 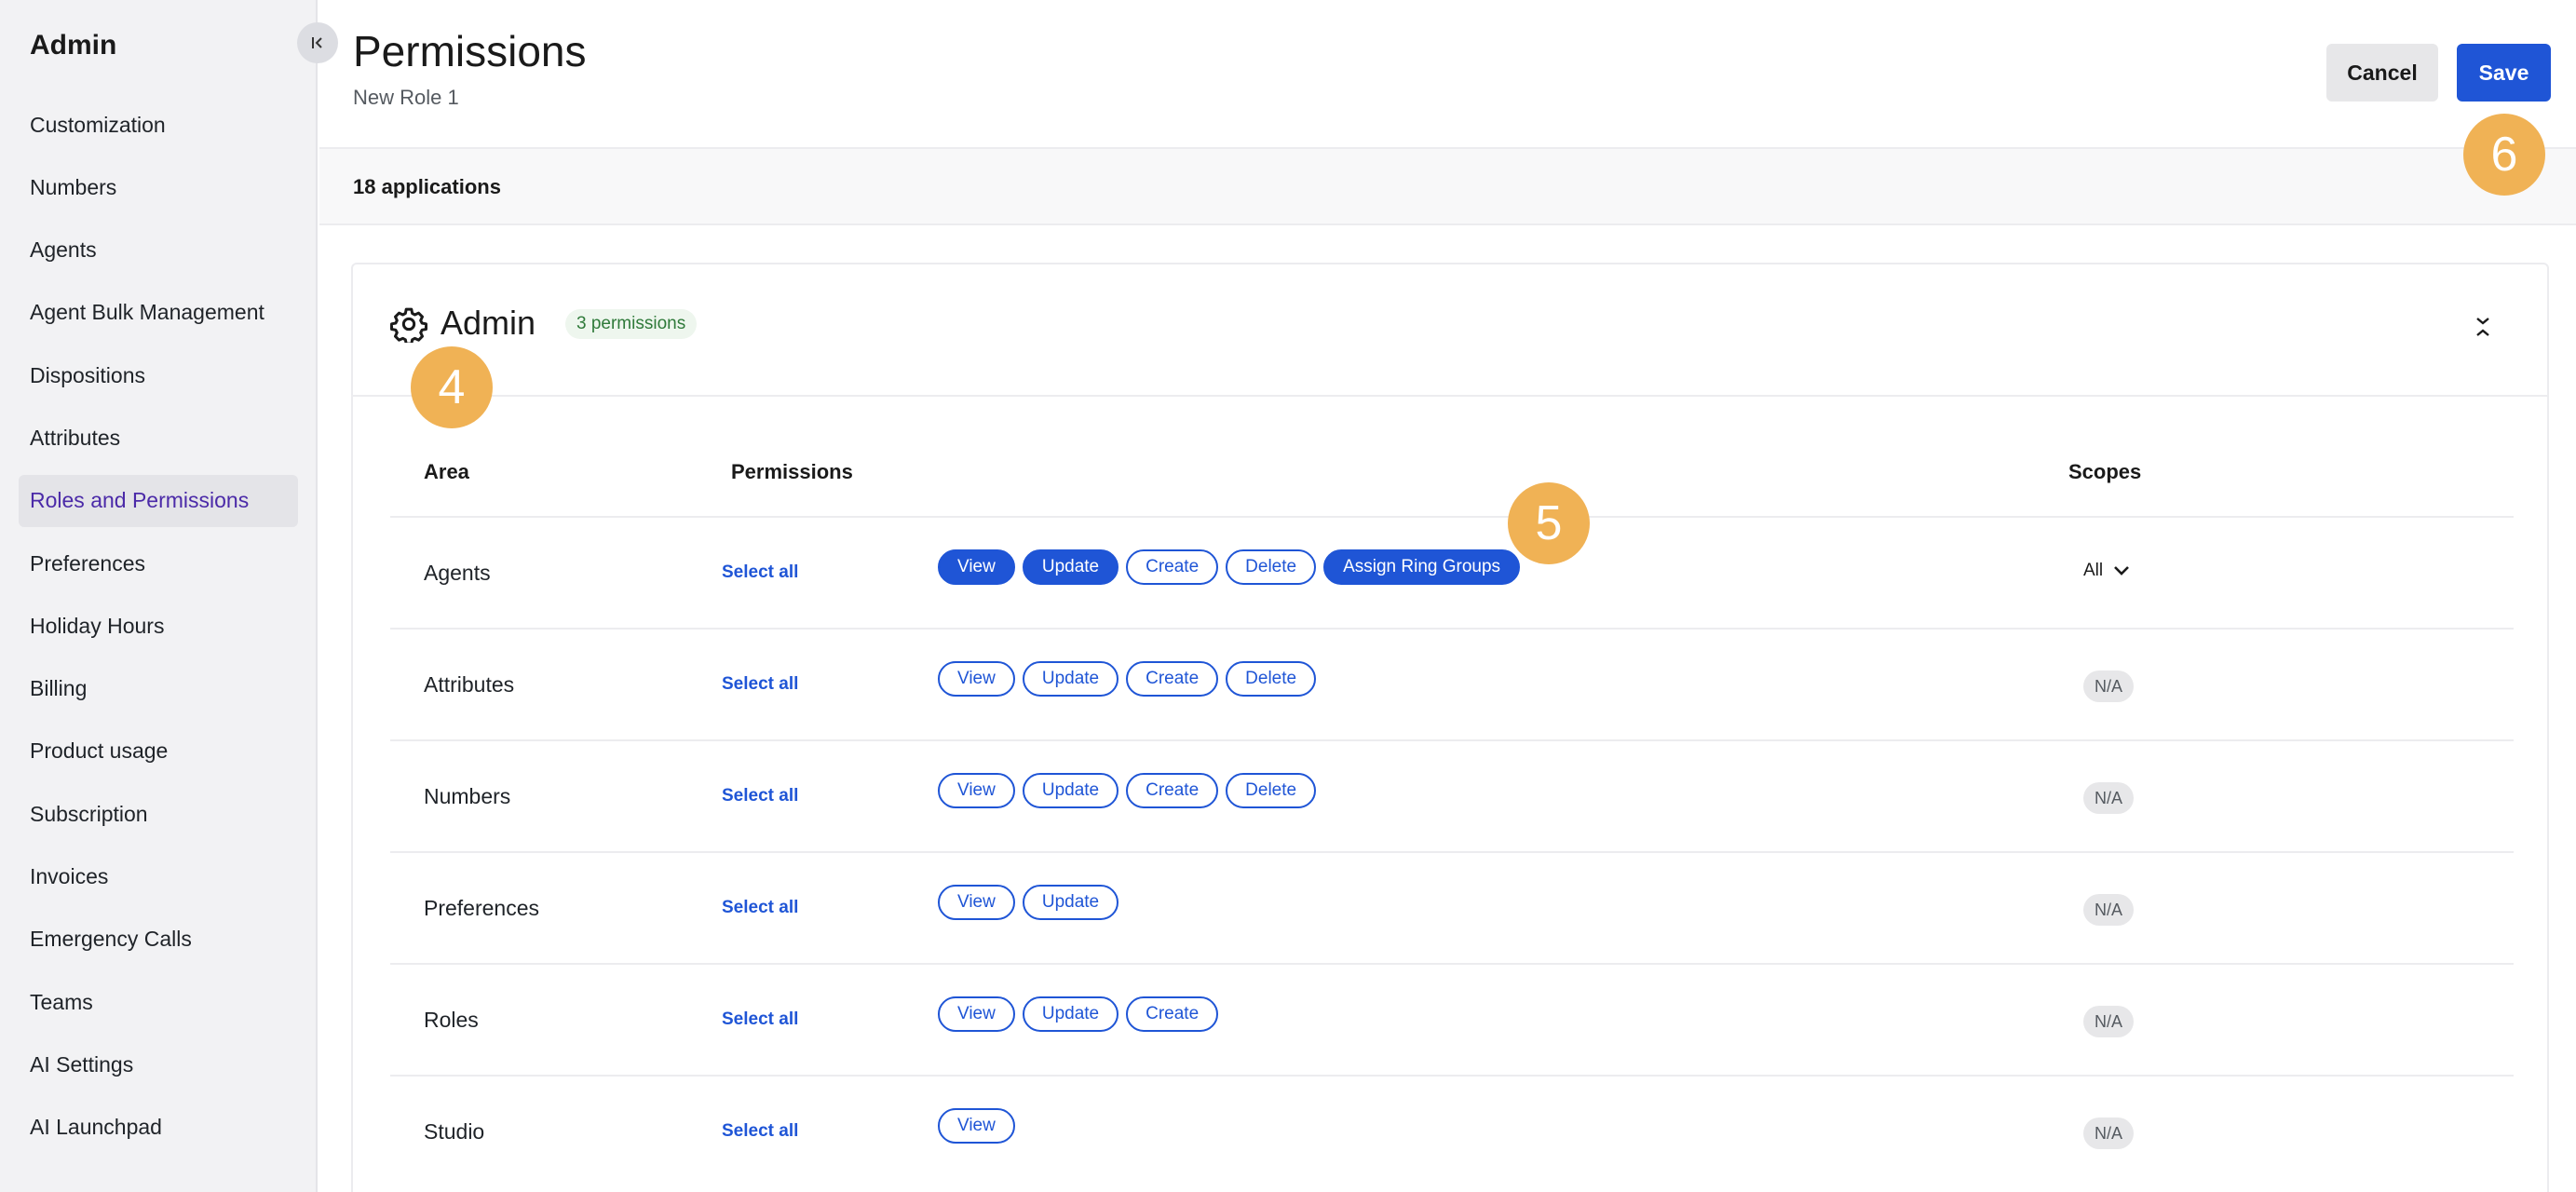 I want to click on permission-chips: View Update Create Delete Assign Ring Groups, so click(x=1229, y=567).